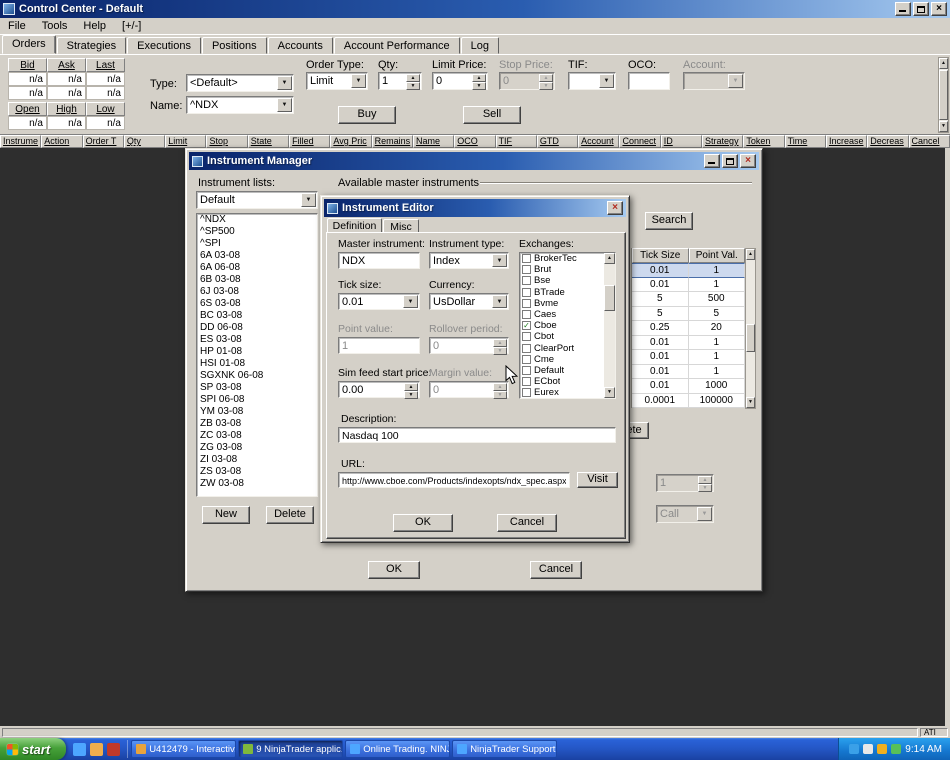 Image resolution: width=950 pixels, height=760 pixels. Describe the element at coordinates (660, 255) in the screenshot. I see `master-table-column-header: Tick Size` at that location.